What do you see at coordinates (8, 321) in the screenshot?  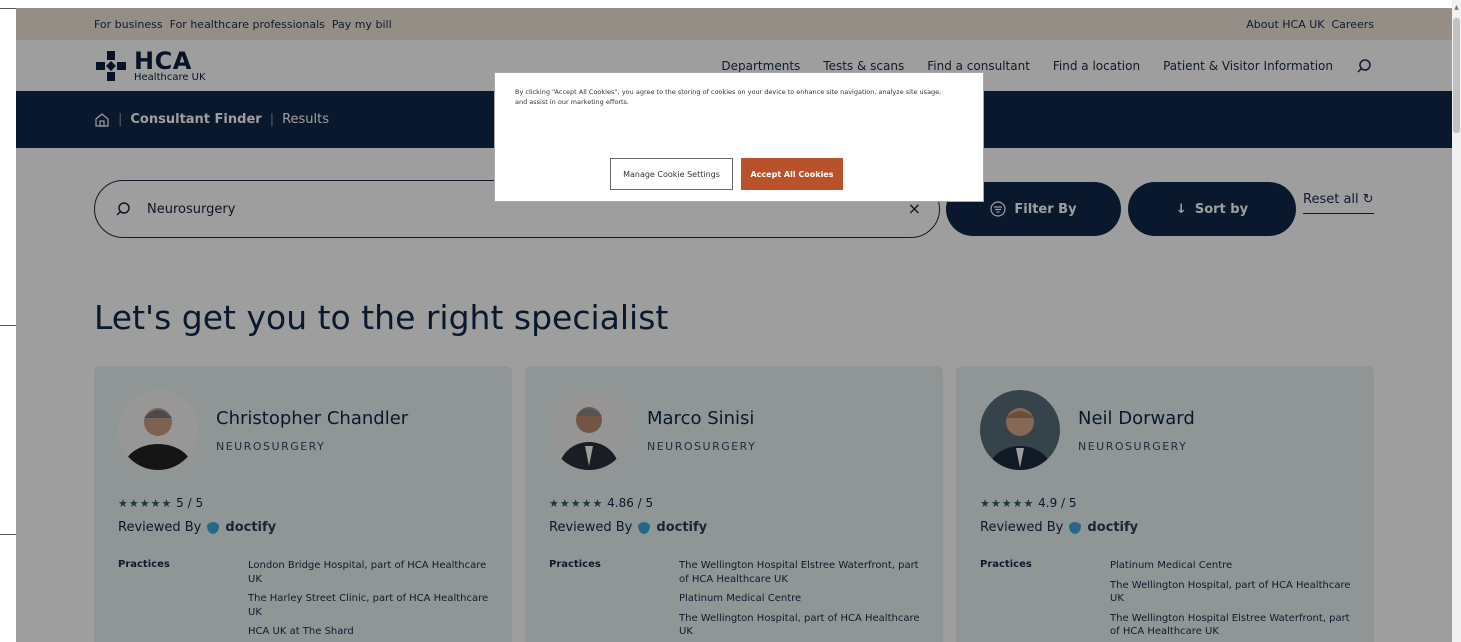 I see `left-gutter` at bounding box center [8, 321].